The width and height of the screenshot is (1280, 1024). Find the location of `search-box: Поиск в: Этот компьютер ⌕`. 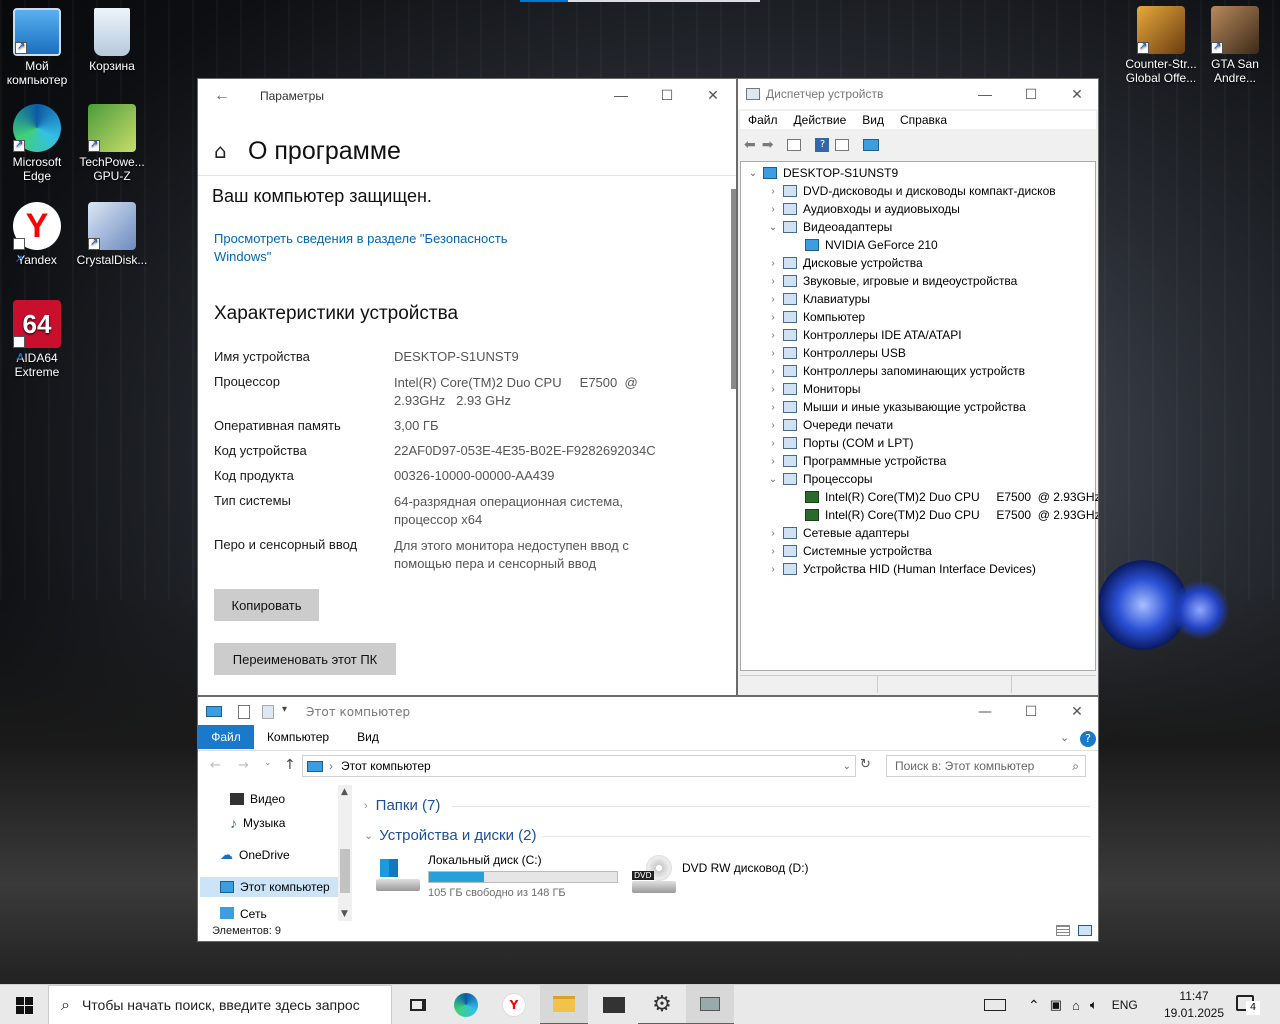

search-box: Поиск в: Этот компьютер ⌕ is located at coordinates (986, 766).